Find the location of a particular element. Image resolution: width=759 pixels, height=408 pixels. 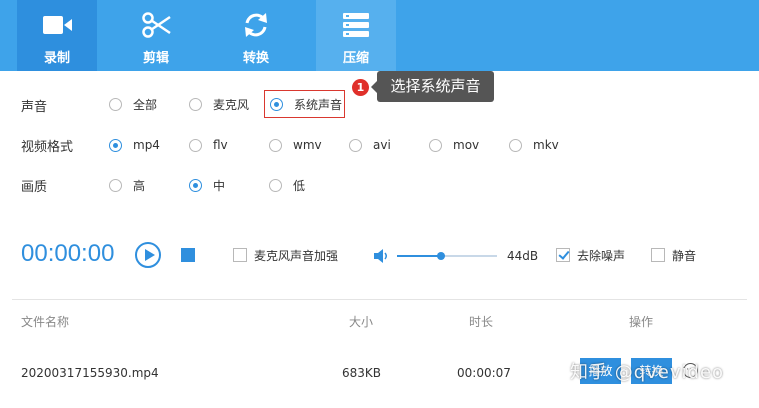

scissors-icon is located at coordinates (156, 25).